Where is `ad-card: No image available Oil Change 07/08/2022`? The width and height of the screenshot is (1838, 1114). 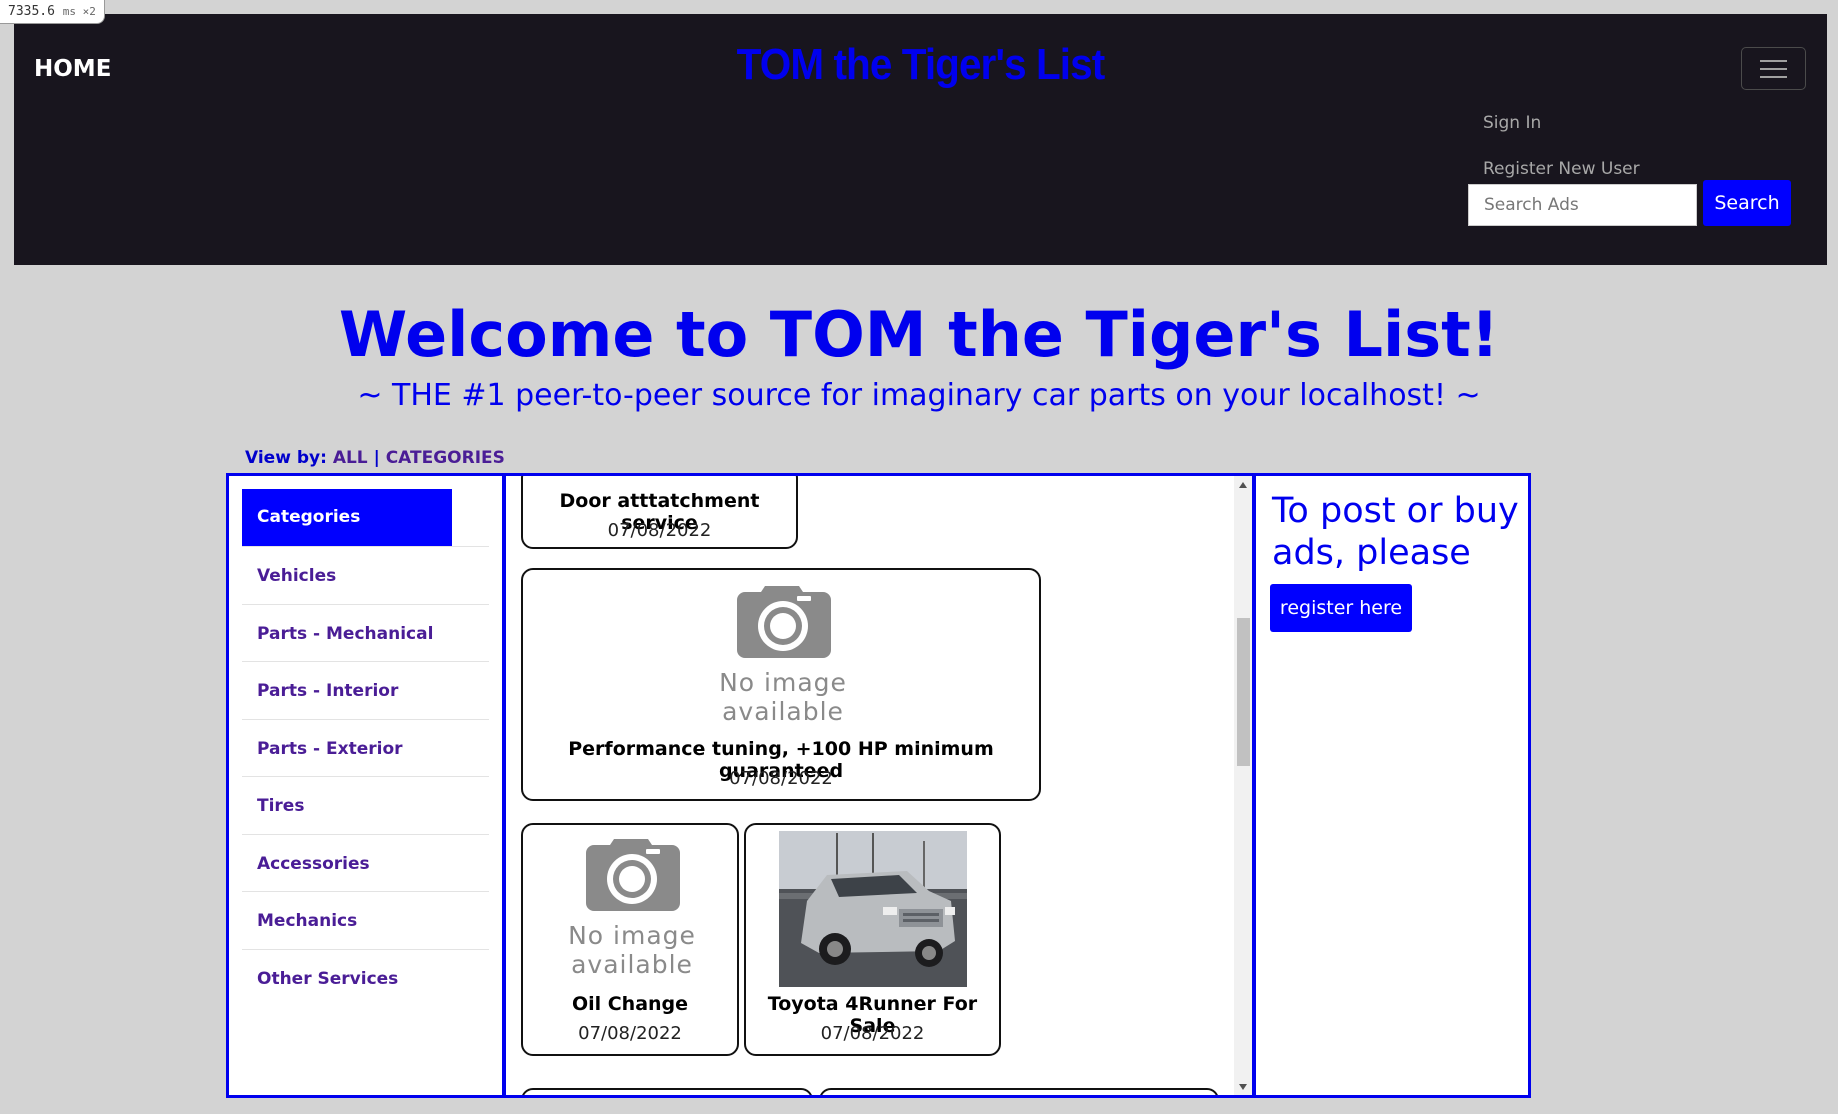
ad-card: No image available Oil Change 07/08/2022 is located at coordinates (630, 939).